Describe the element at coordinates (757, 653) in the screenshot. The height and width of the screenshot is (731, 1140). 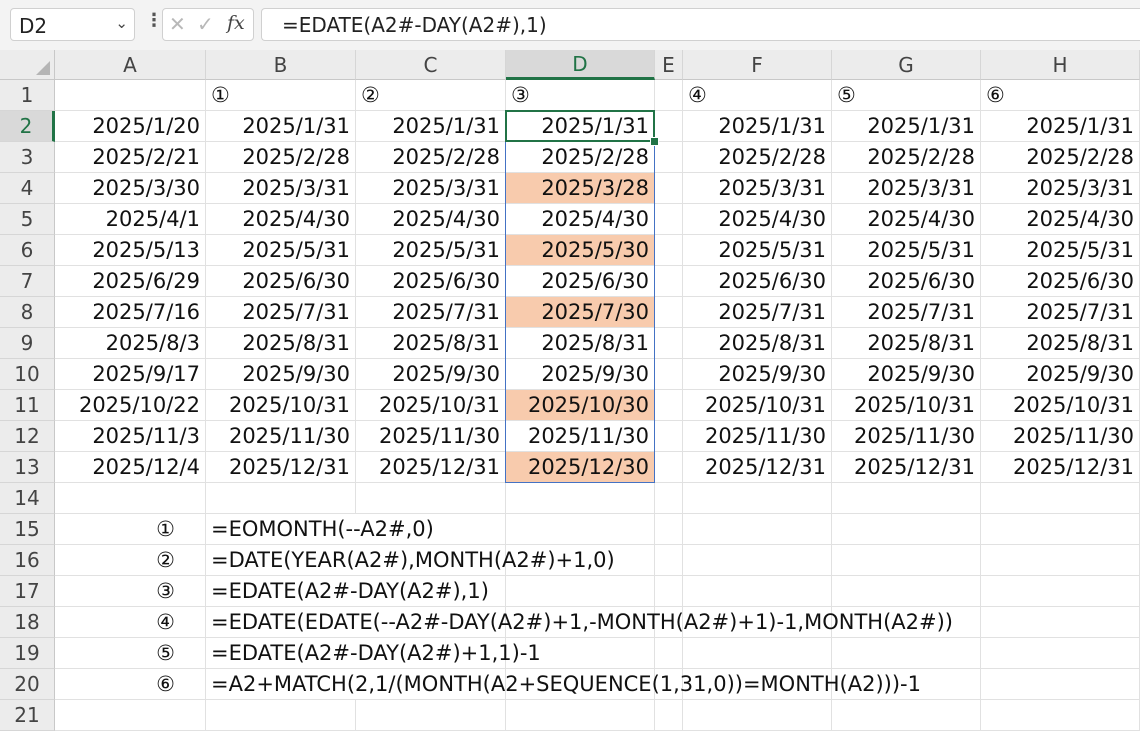
I see `cell-f19` at that location.